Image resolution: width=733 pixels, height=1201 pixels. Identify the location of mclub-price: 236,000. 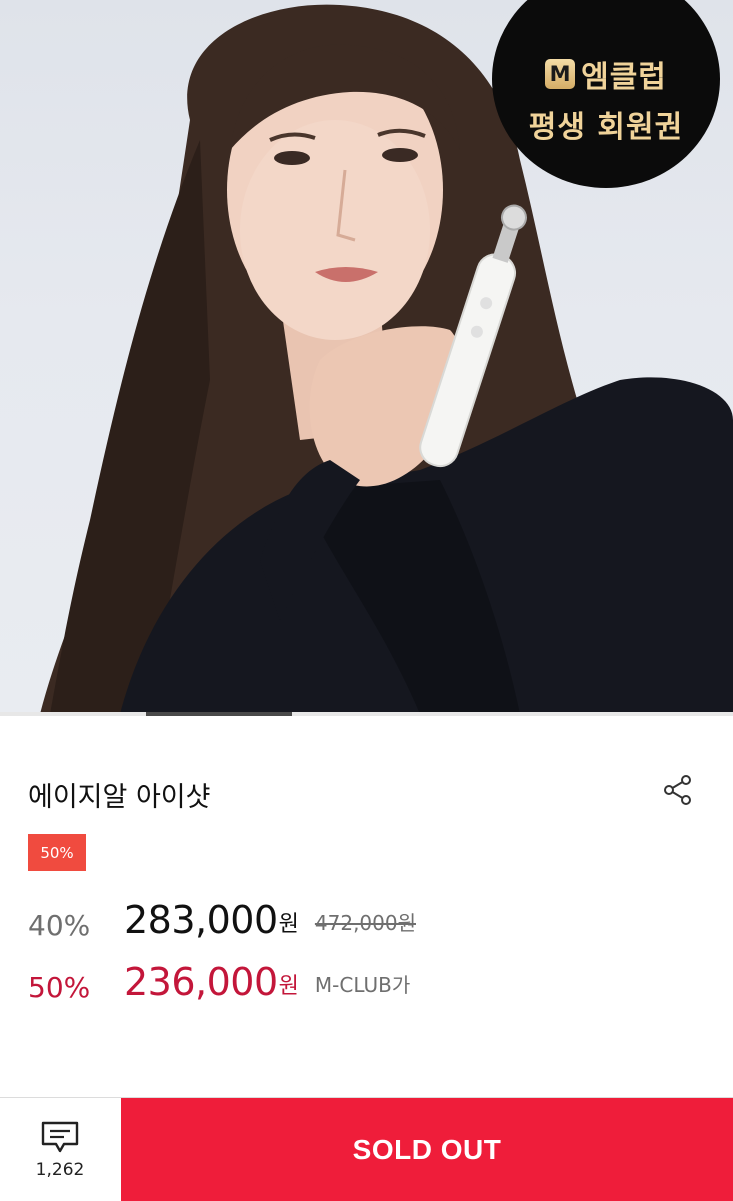
(201, 982).